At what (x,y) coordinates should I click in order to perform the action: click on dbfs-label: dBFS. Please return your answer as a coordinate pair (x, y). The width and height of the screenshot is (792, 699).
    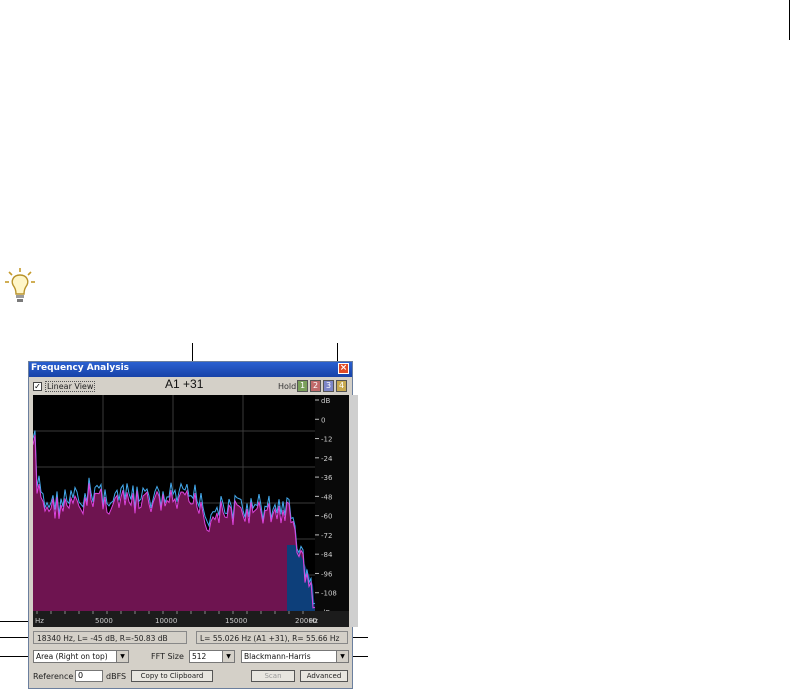
    Looking at the image, I should click on (116, 676).